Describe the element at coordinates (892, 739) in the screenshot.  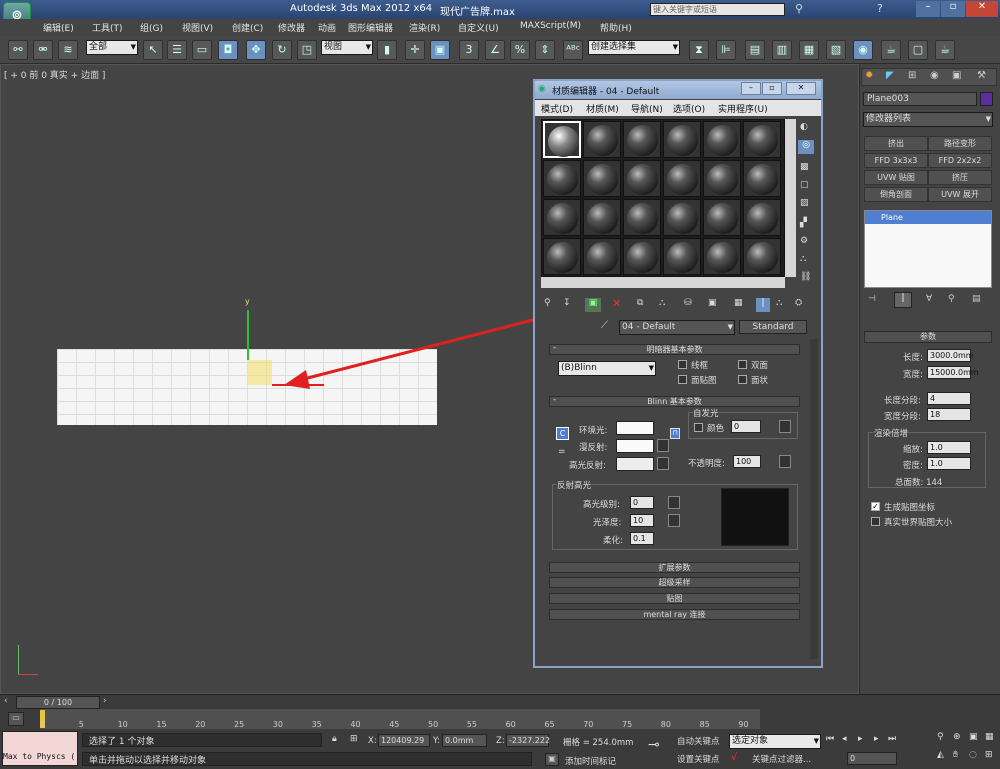
I see `go-to-end-icon: ⏭︎` at that location.